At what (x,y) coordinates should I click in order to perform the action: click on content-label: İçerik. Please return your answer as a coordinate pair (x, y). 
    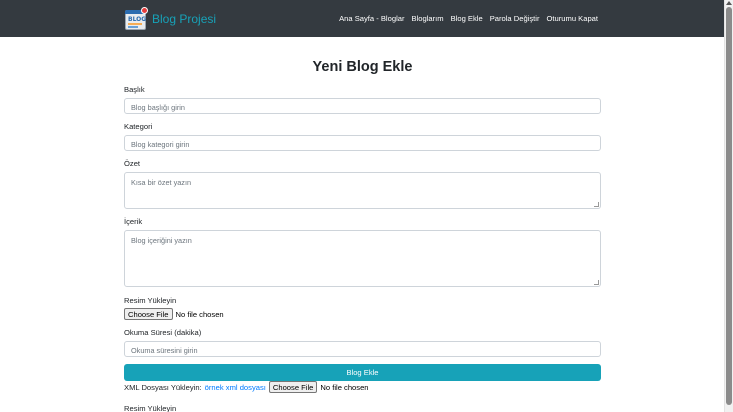
    Looking at the image, I should click on (133, 221).